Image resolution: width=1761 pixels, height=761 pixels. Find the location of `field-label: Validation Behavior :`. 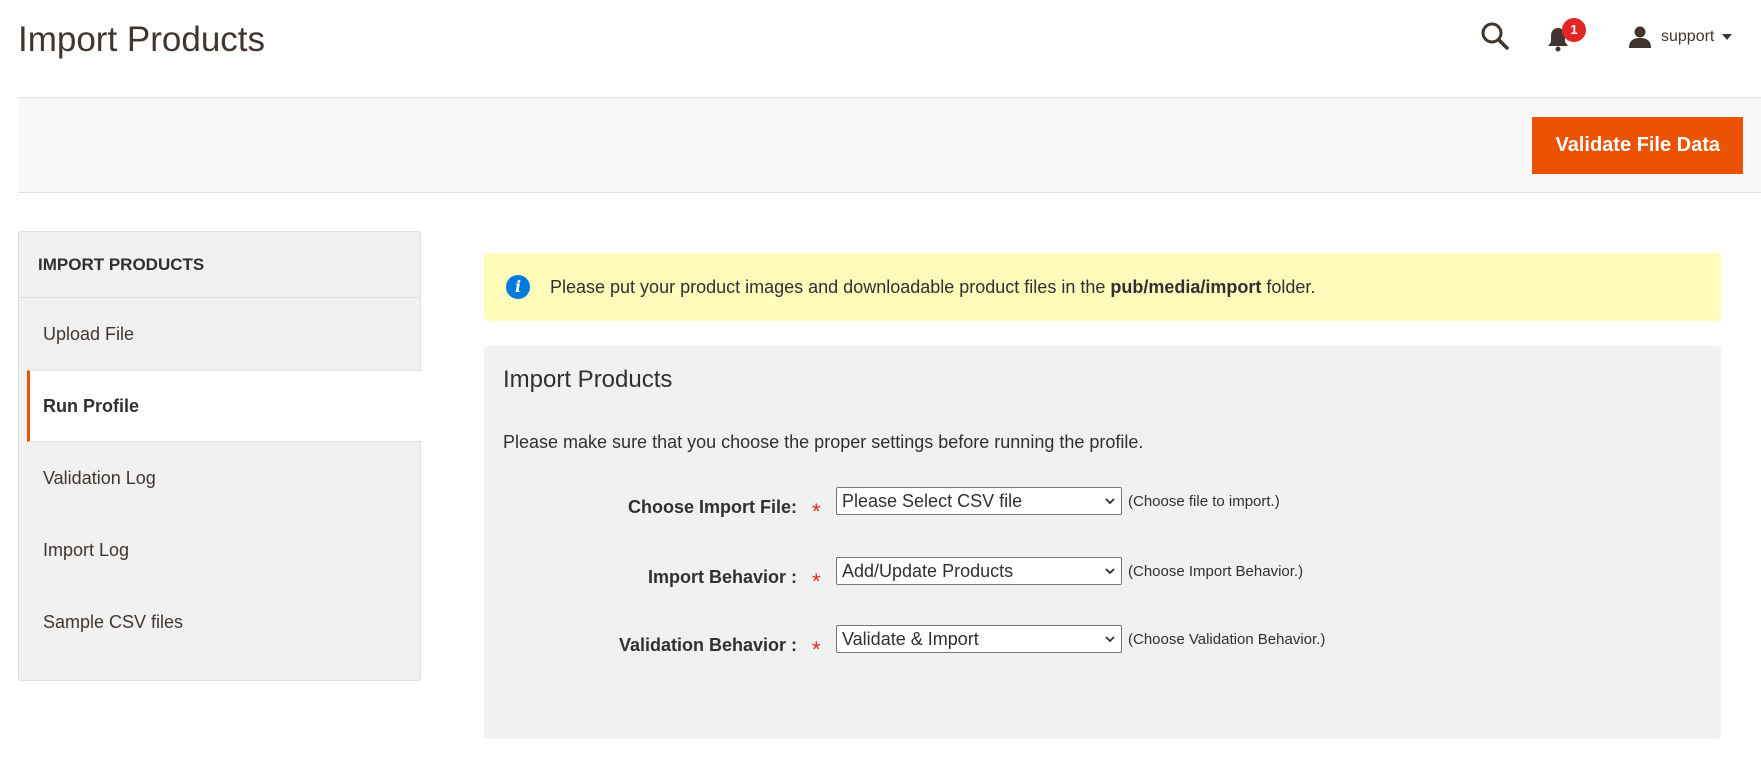

field-label: Validation Behavior : is located at coordinates (707, 645).